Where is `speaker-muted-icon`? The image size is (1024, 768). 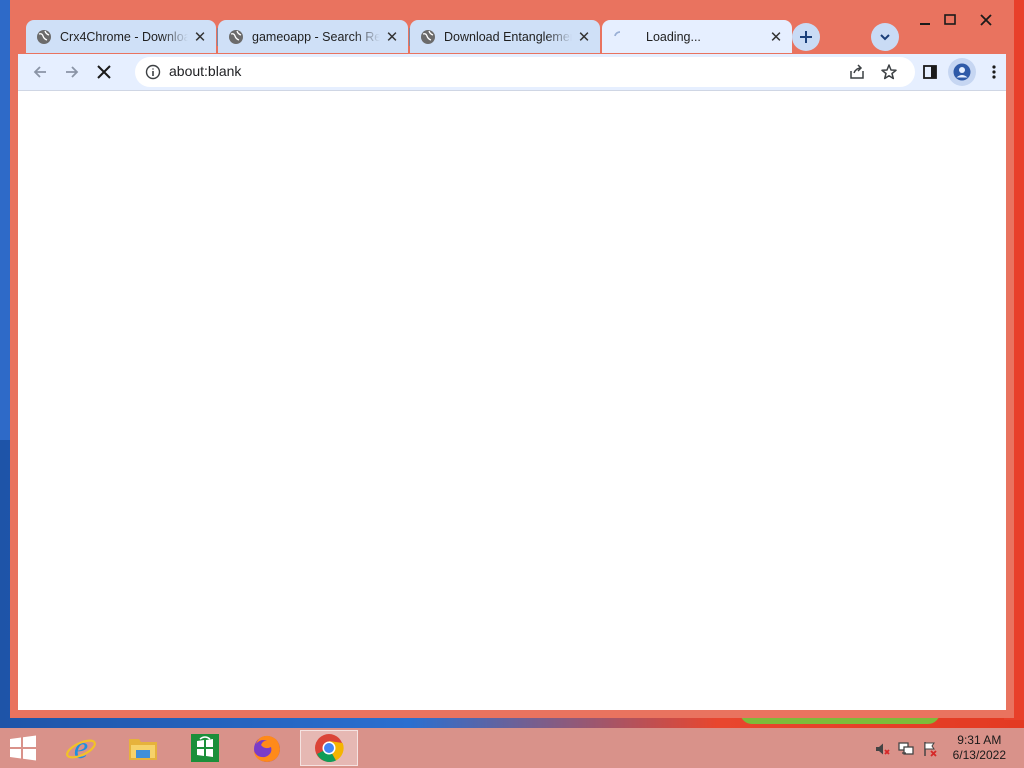 speaker-muted-icon is located at coordinates (882, 749).